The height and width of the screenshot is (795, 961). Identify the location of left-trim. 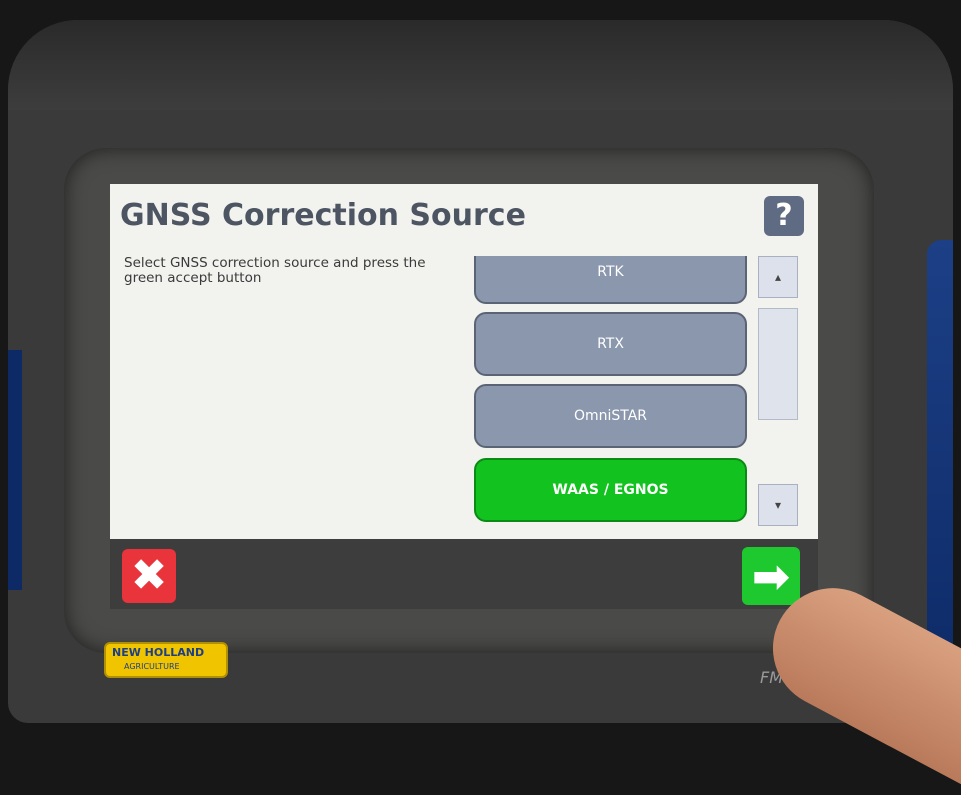
(15, 470).